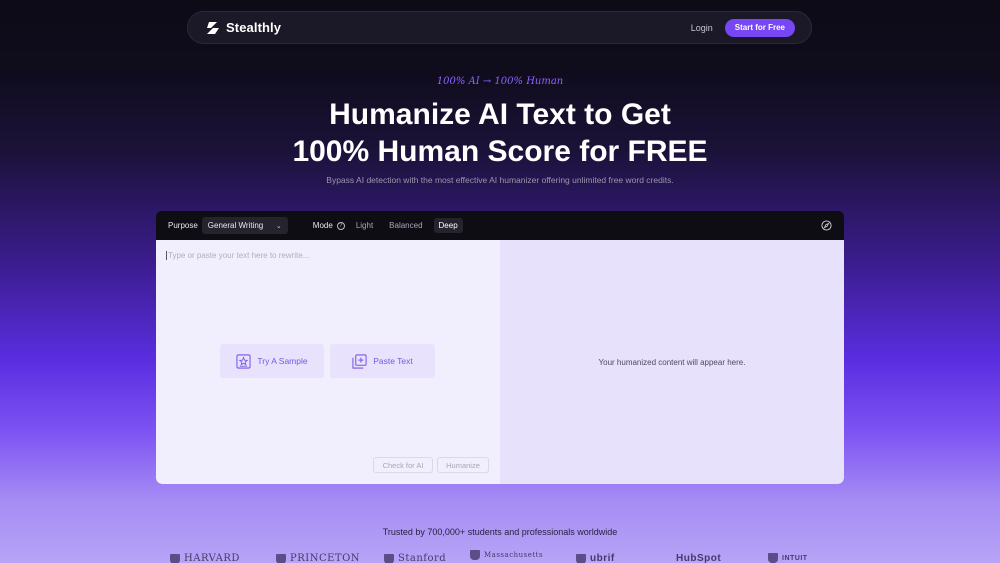 The image size is (1000, 563). I want to click on title-line-1: Humanize AI Text to Get, so click(500, 114).